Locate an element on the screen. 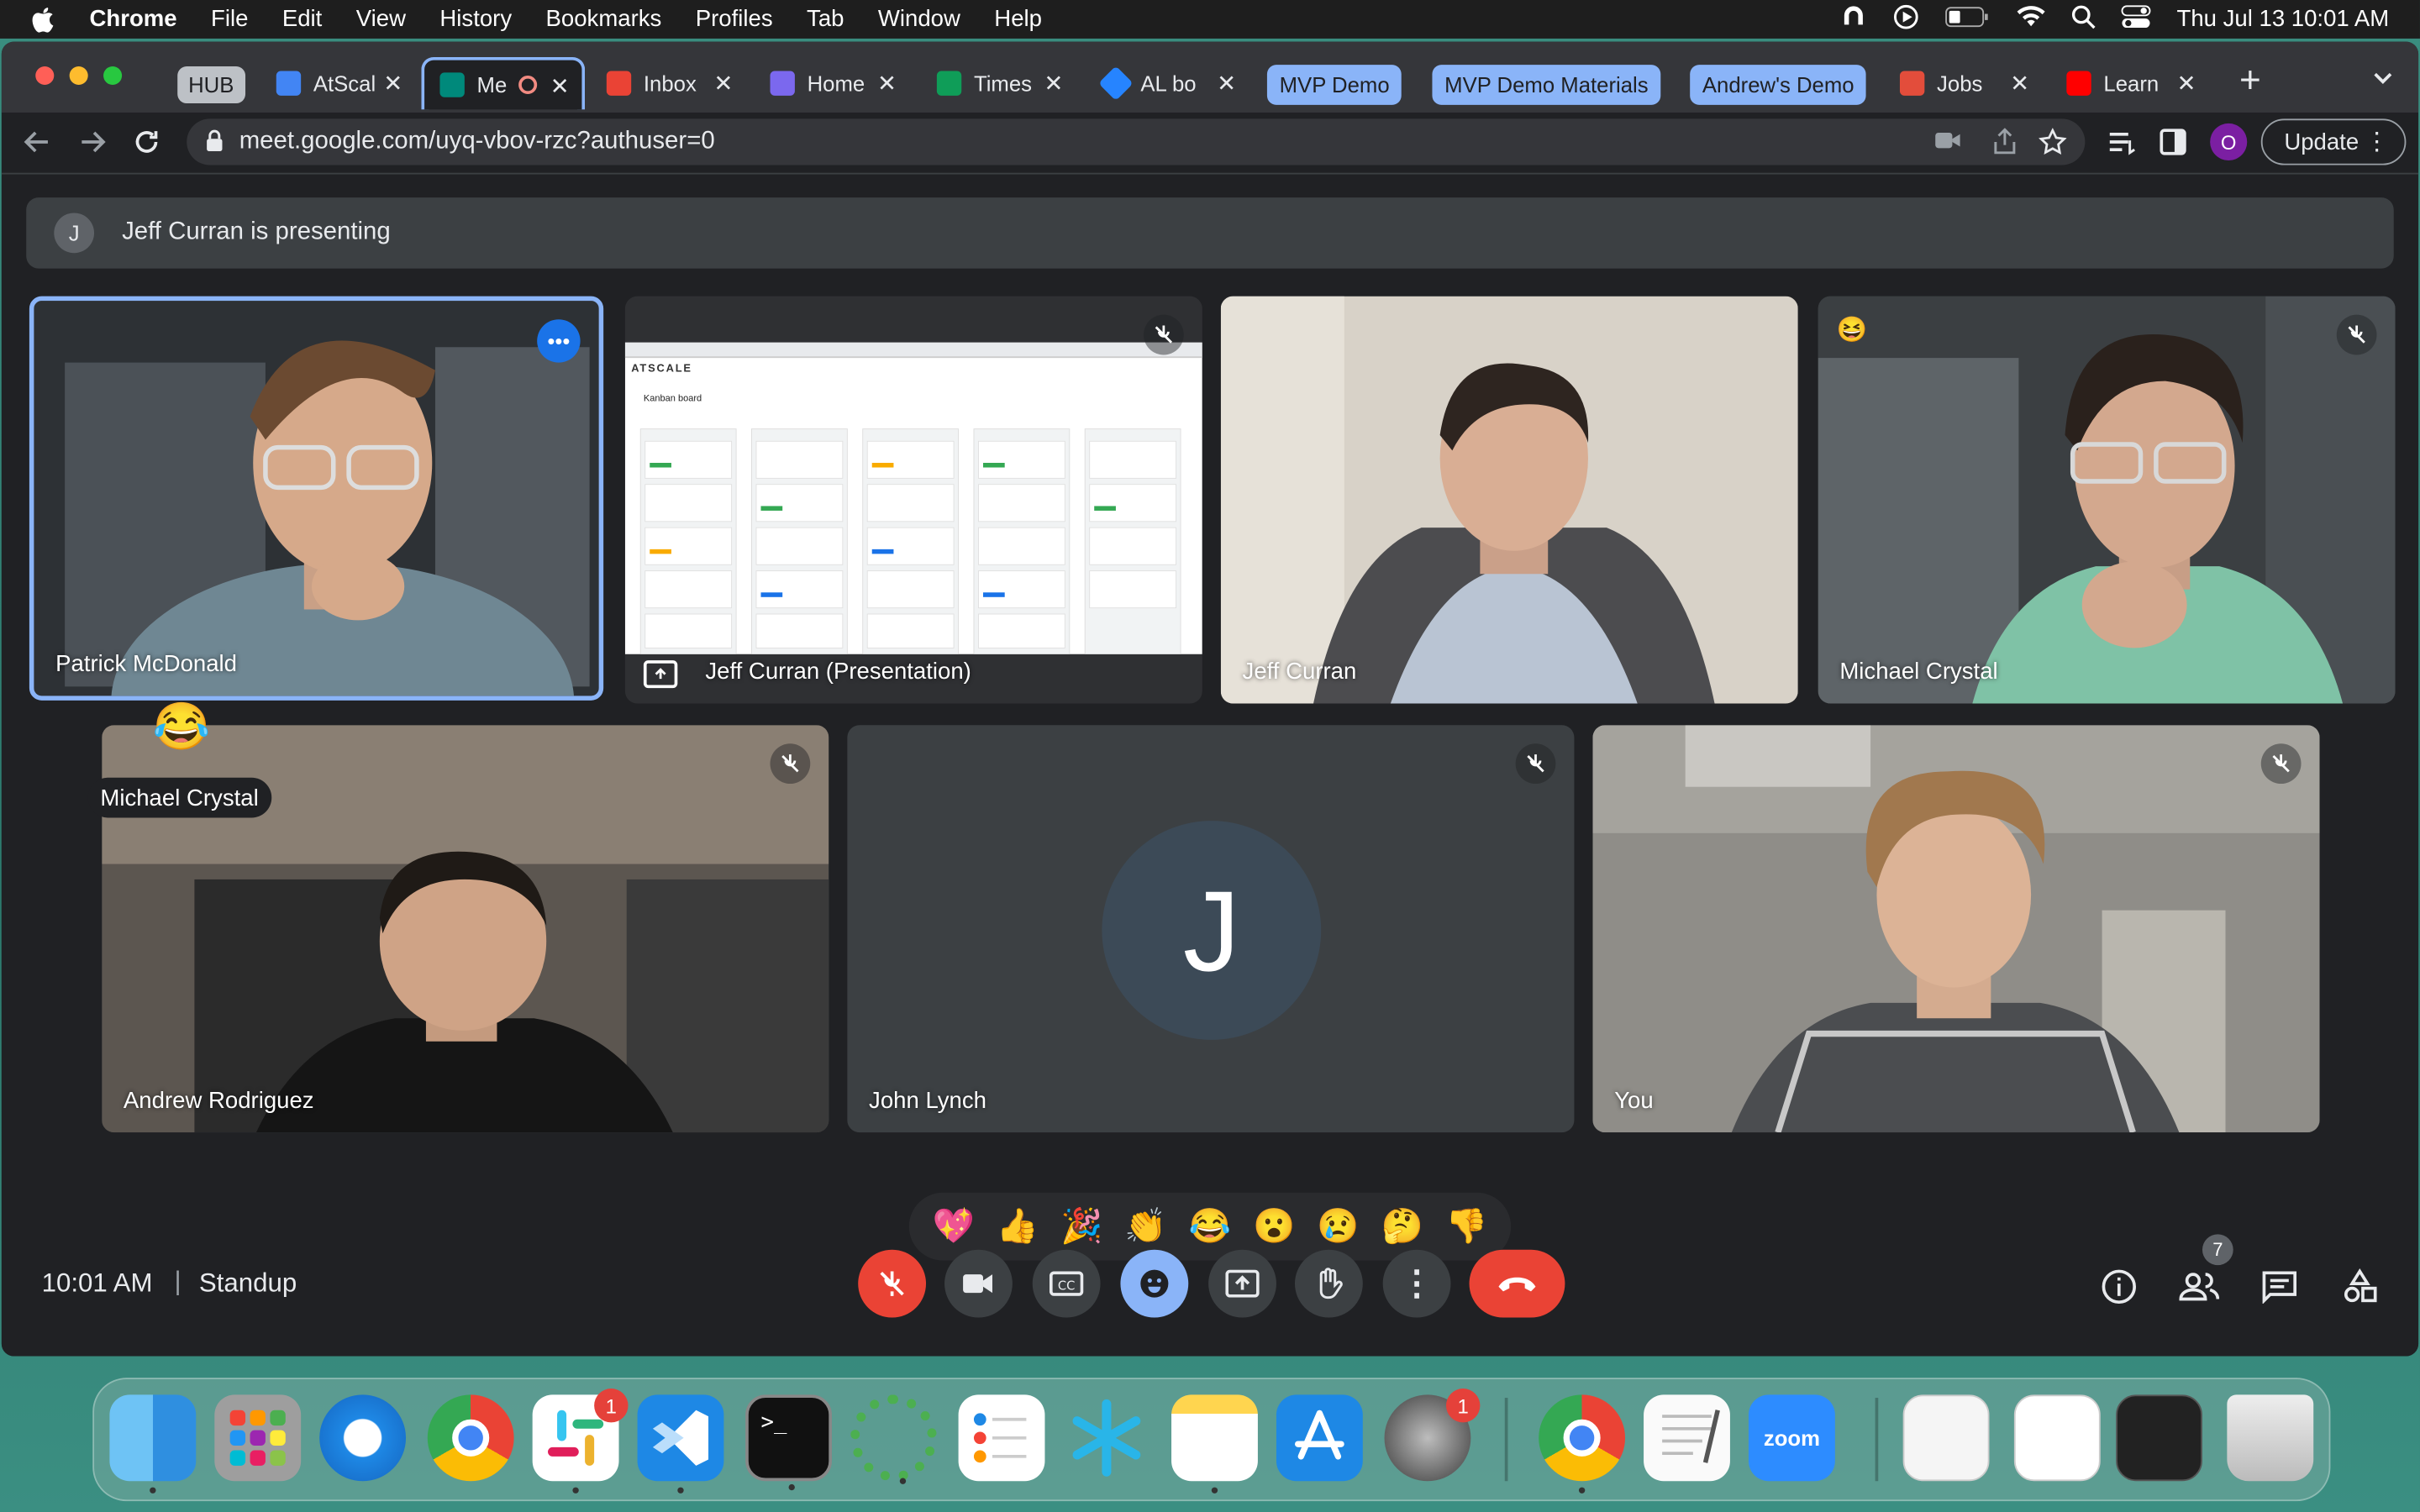 This screenshot has height=1512, width=2420. launchpad-icon is located at coordinates (258, 1438).